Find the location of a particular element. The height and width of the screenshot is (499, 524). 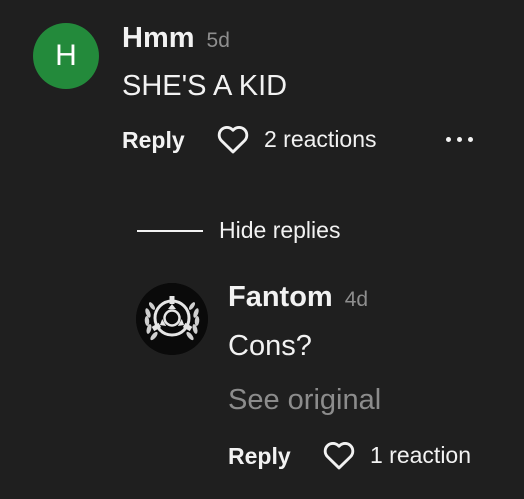

avatar-initial: H is located at coordinates (66, 55).